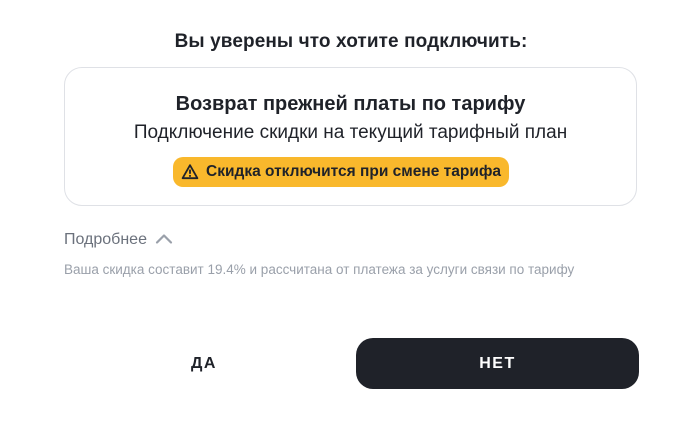 Image resolution: width=698 pixels, height=428 pixels. Describe the element at coordinates (190, 172) in the screenshot. I see `warning-triangle-icon` at that location.